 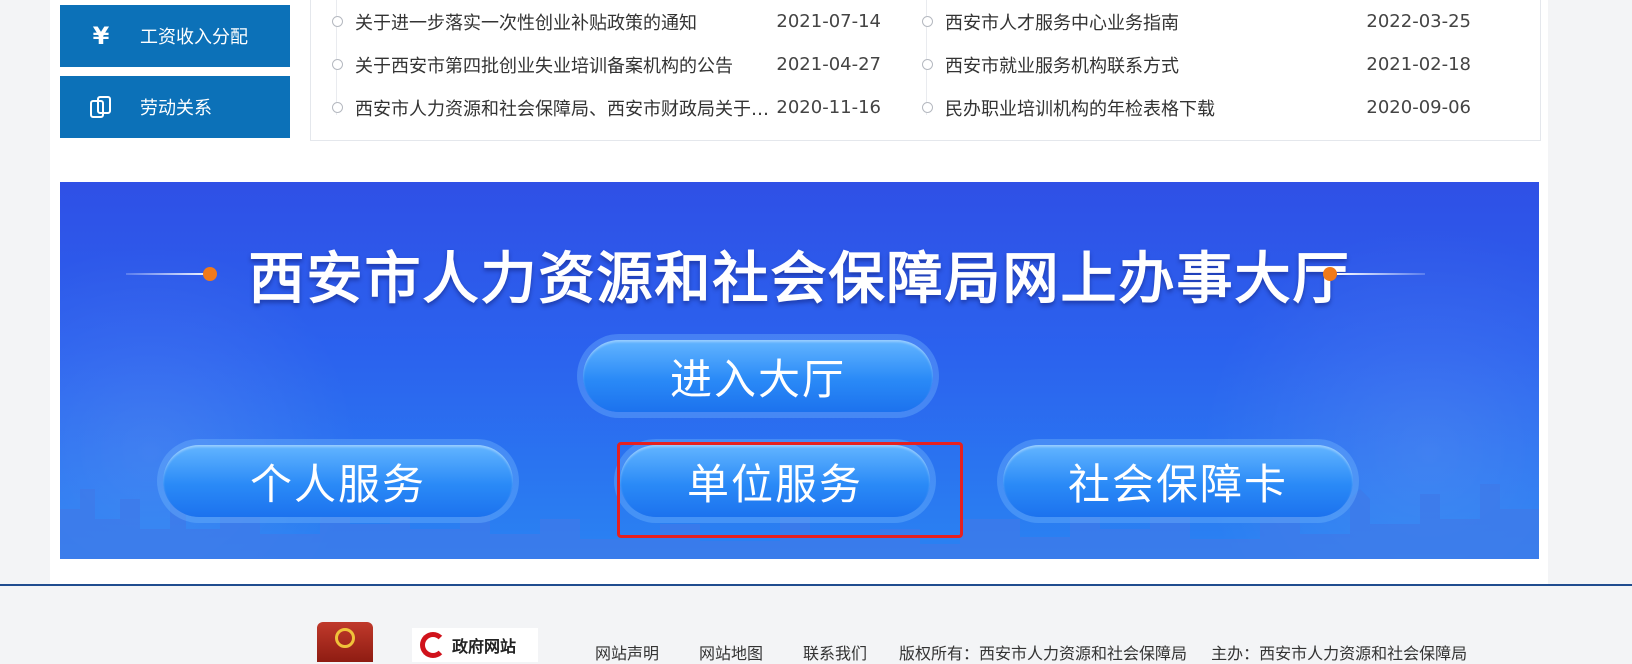 I want to click on labor-relations-icon, so click(x=101, y=107).